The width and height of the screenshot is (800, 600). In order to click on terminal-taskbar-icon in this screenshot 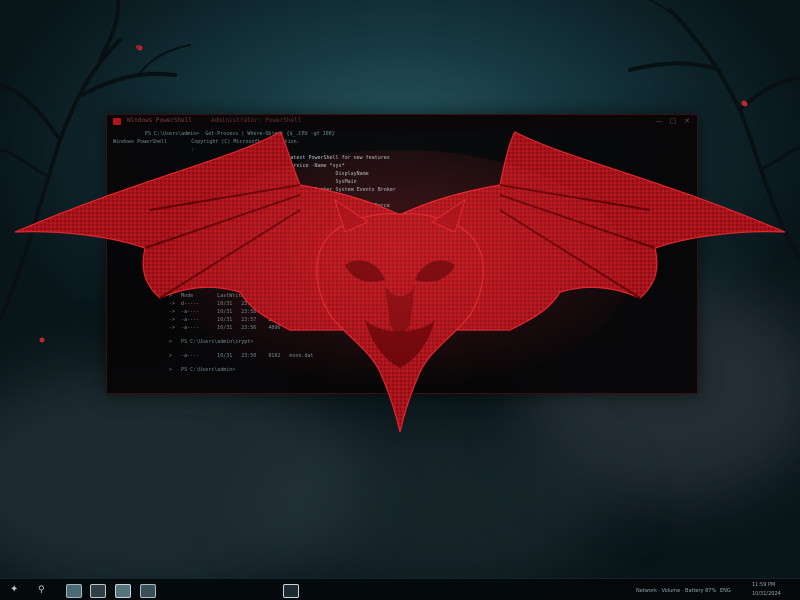, I will do `click(98, 591)`.